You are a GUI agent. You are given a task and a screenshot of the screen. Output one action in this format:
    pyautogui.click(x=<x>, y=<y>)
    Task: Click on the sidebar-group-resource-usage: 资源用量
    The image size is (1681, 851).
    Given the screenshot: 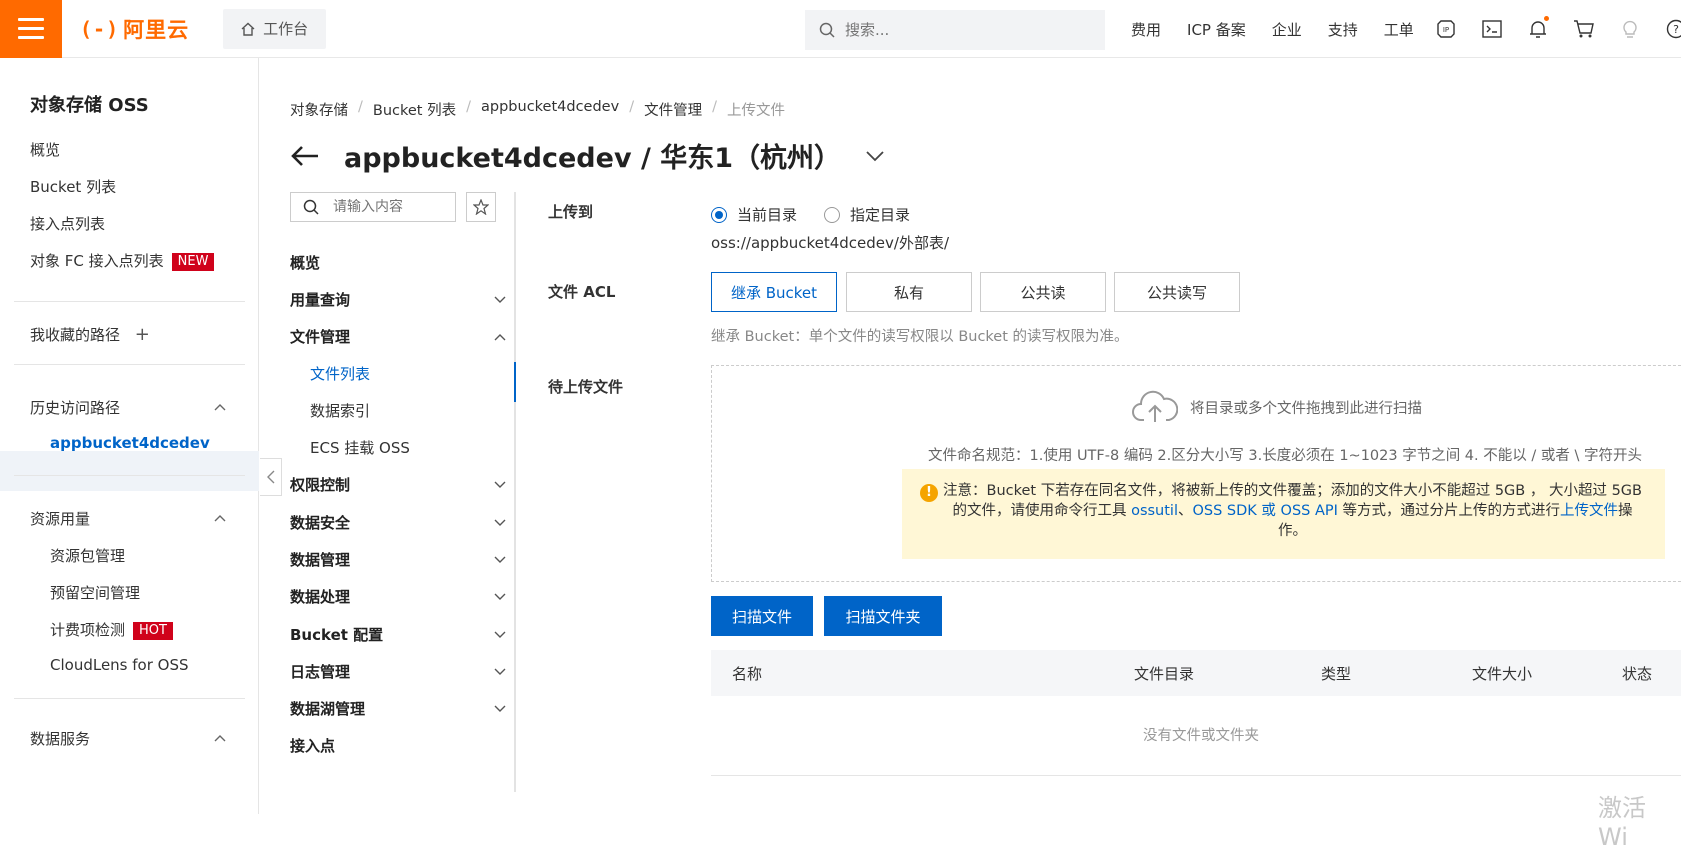 What is the action you would take?
    pyautogui.click(x=60, y=518)
    